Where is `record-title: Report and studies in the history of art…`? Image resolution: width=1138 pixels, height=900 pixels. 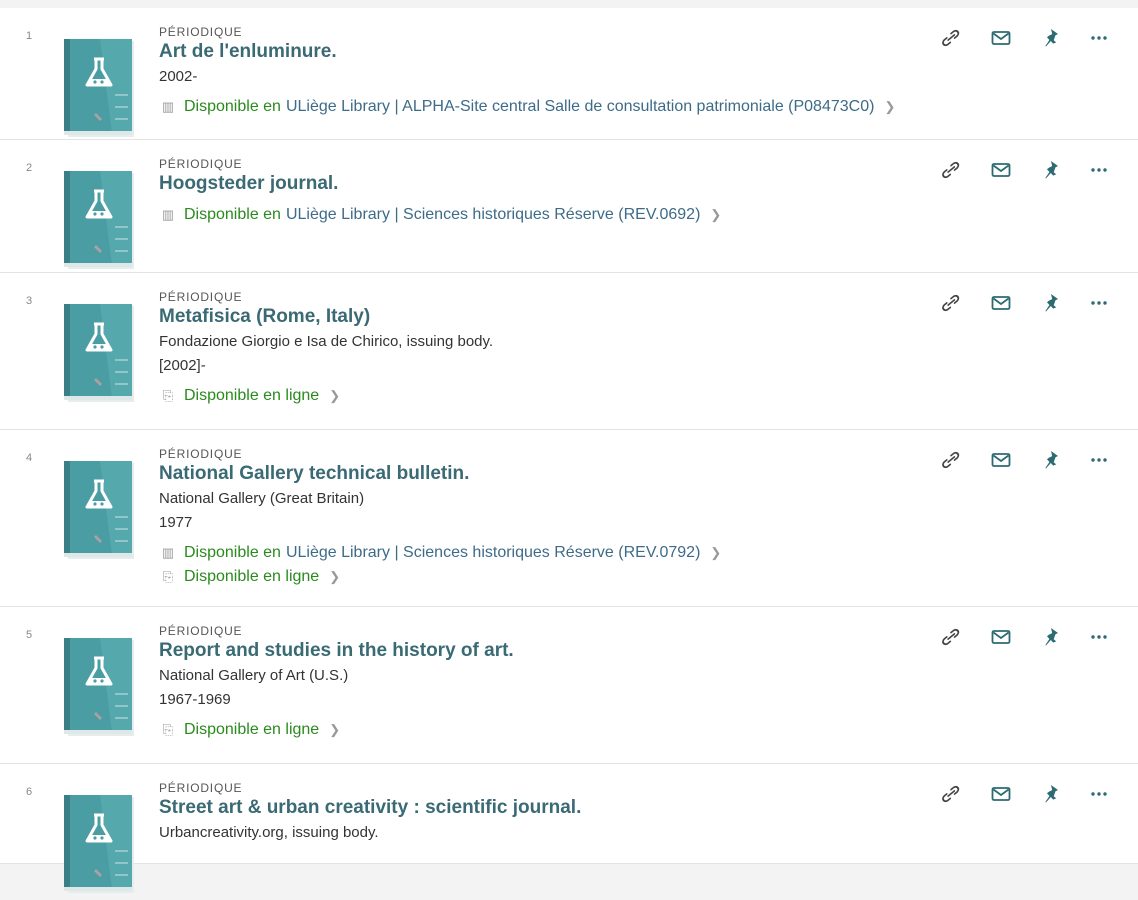
record-title: Report and studies in the history of art… is located at coordinates (548, 651).